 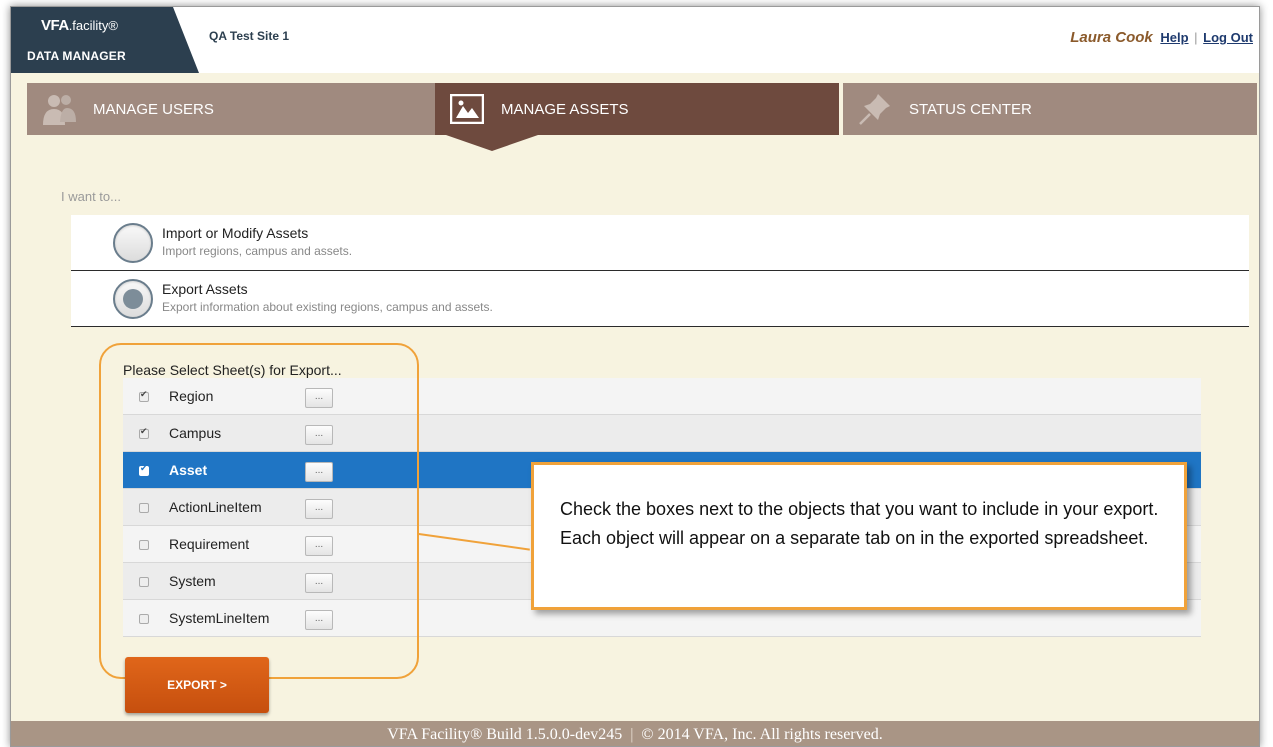 What do you see at coordinates (188, 470) in the screenshot?
I see `sheet-name: Asset` at bounding box center [188, 470].